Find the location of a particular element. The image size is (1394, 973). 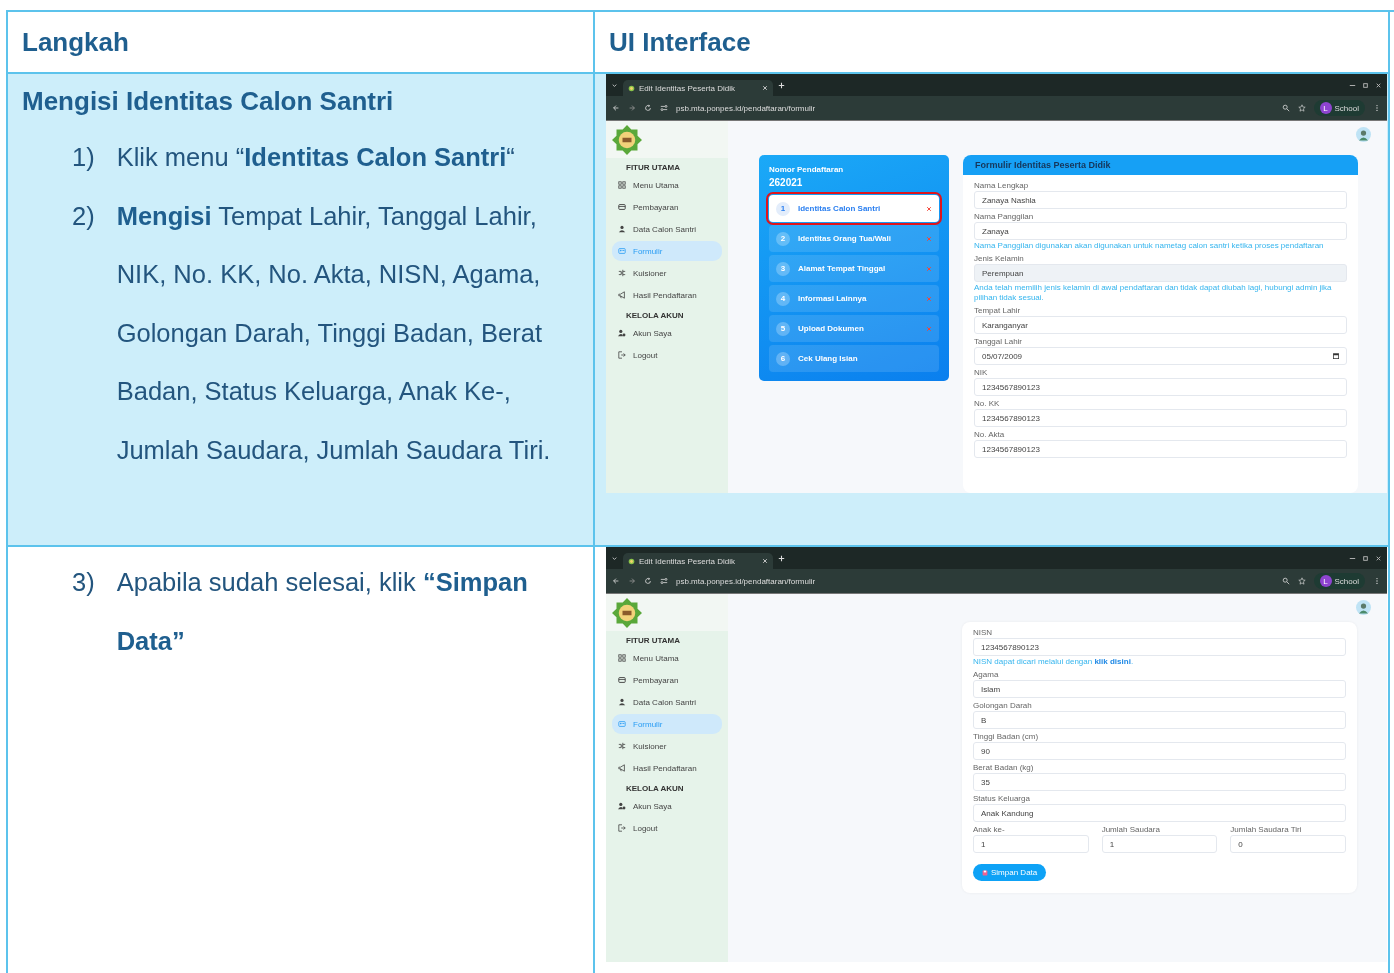

input-field: Karanganyar is located at coordinates (1160, 325).